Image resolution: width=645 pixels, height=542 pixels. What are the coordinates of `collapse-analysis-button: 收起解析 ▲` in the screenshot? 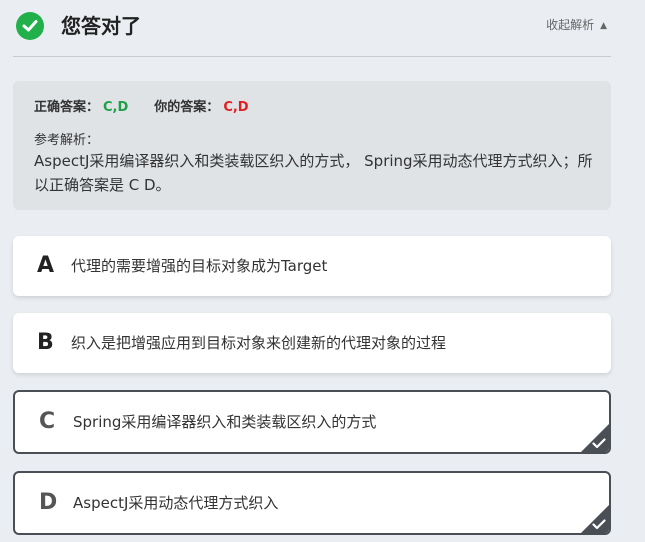 It's located at (576, 25).